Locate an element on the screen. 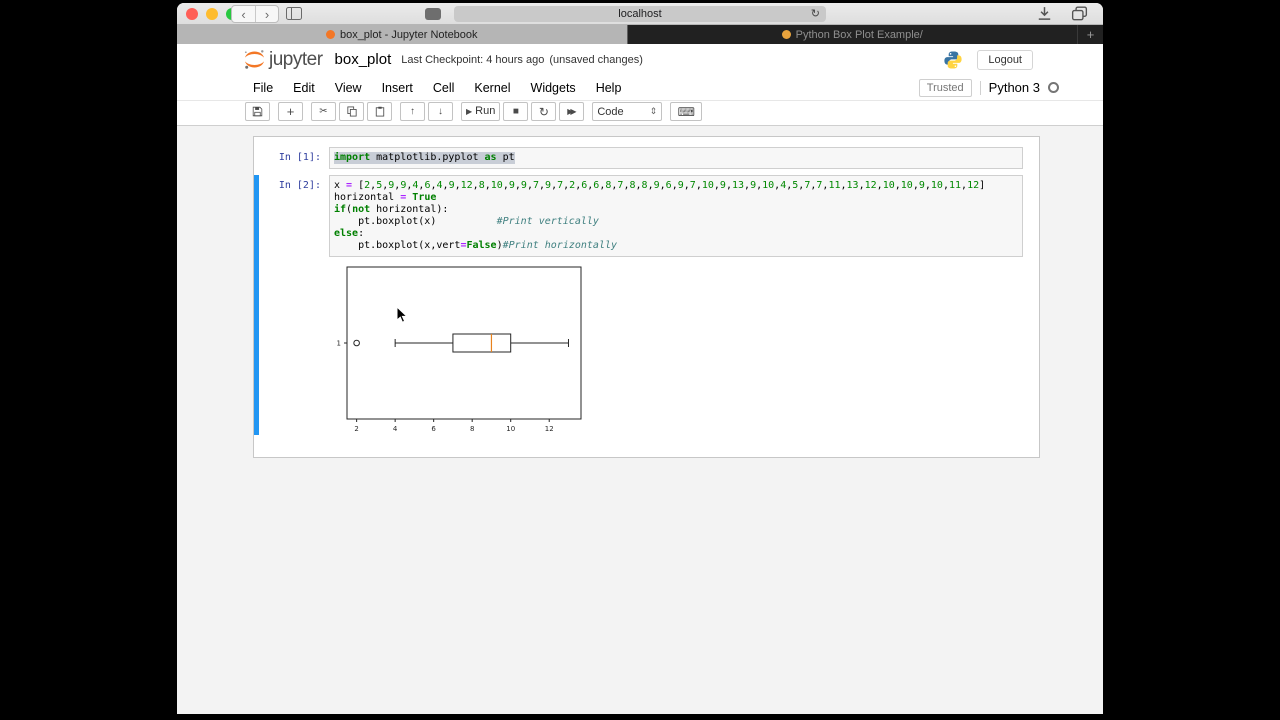 This screenshot has height=720, width=1280. paste-cell-button is located at coordinates (379, 111).